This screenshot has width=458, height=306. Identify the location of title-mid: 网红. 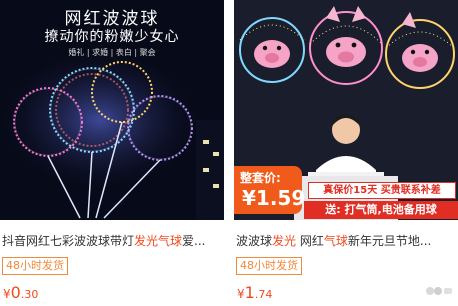
(310, 241).